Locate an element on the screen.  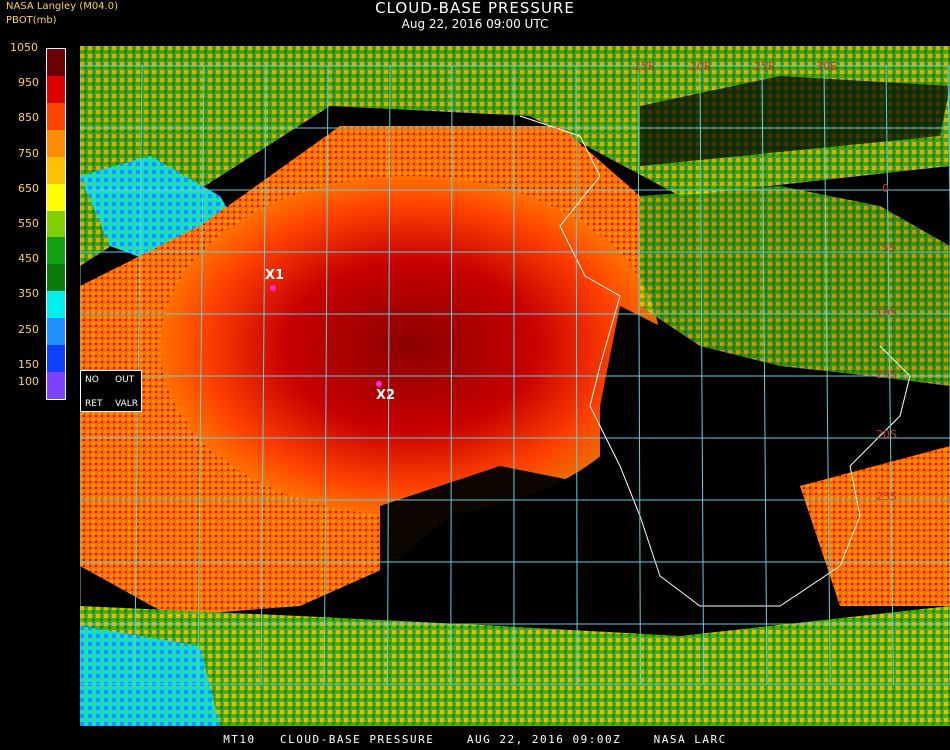
legend-tick-label: 250 is located at coordinates (28, 329).